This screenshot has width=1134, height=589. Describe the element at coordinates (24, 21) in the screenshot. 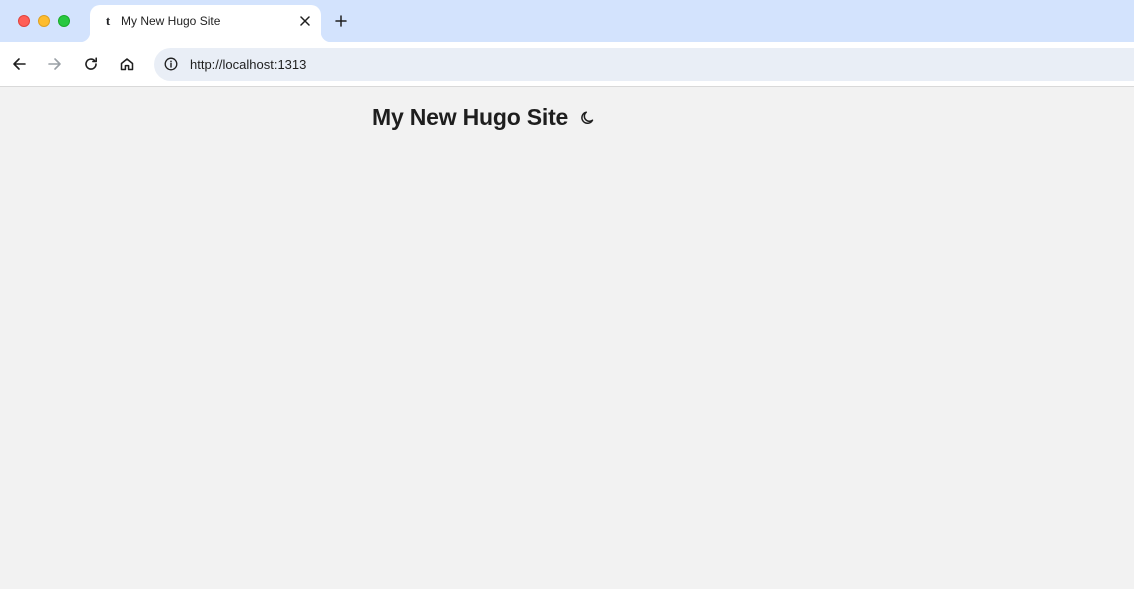

I see `window-close-button` at that location.